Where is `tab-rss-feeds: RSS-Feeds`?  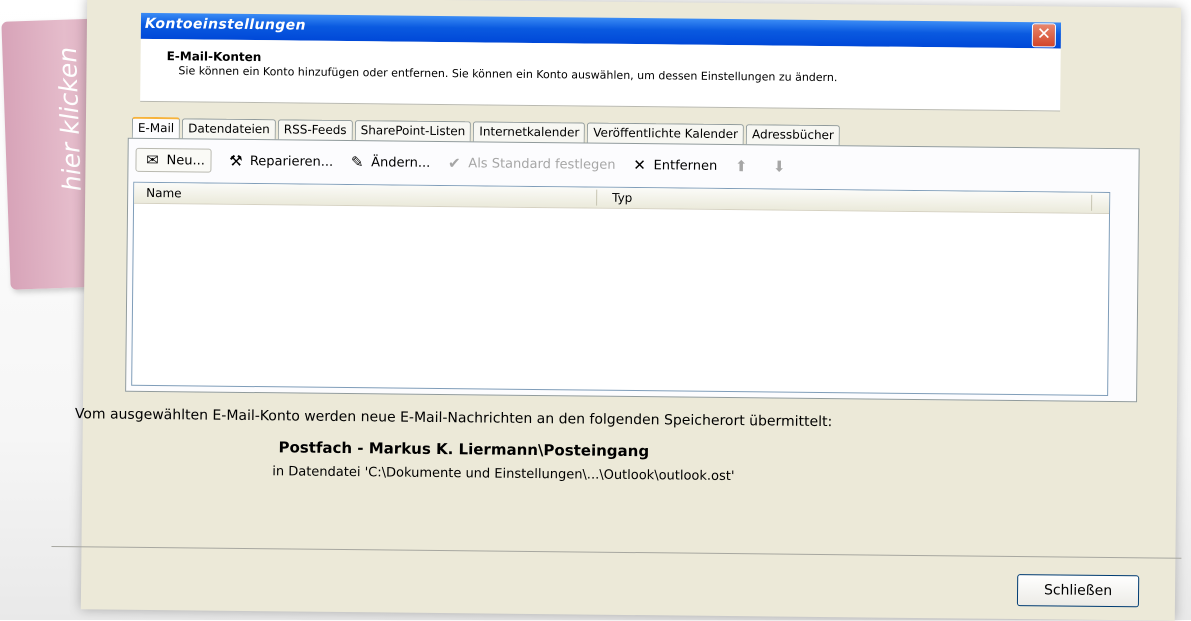 tab-rss-feeds: RSS-Feeds is located at coordinates (315, 130).